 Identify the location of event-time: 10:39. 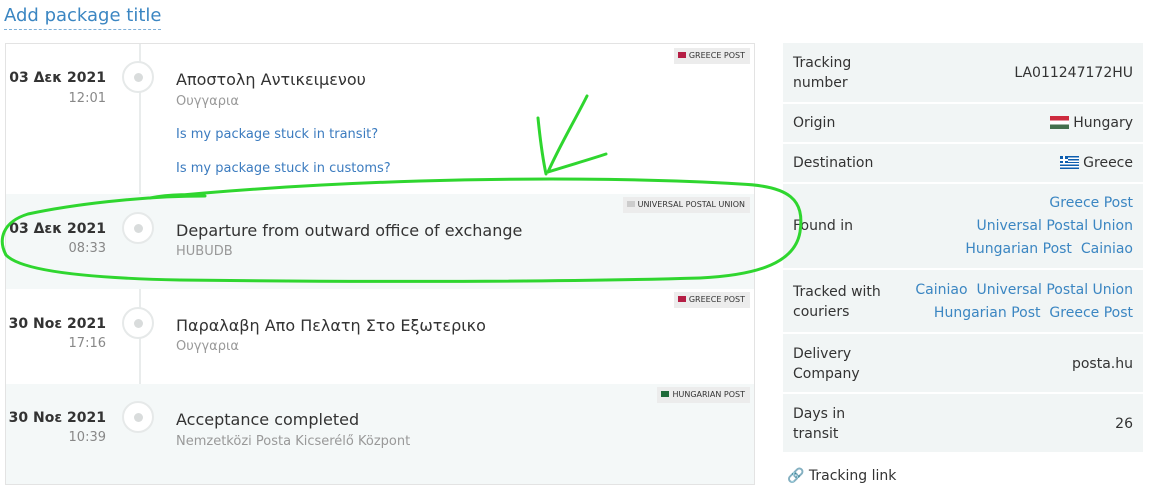
(87, 437).